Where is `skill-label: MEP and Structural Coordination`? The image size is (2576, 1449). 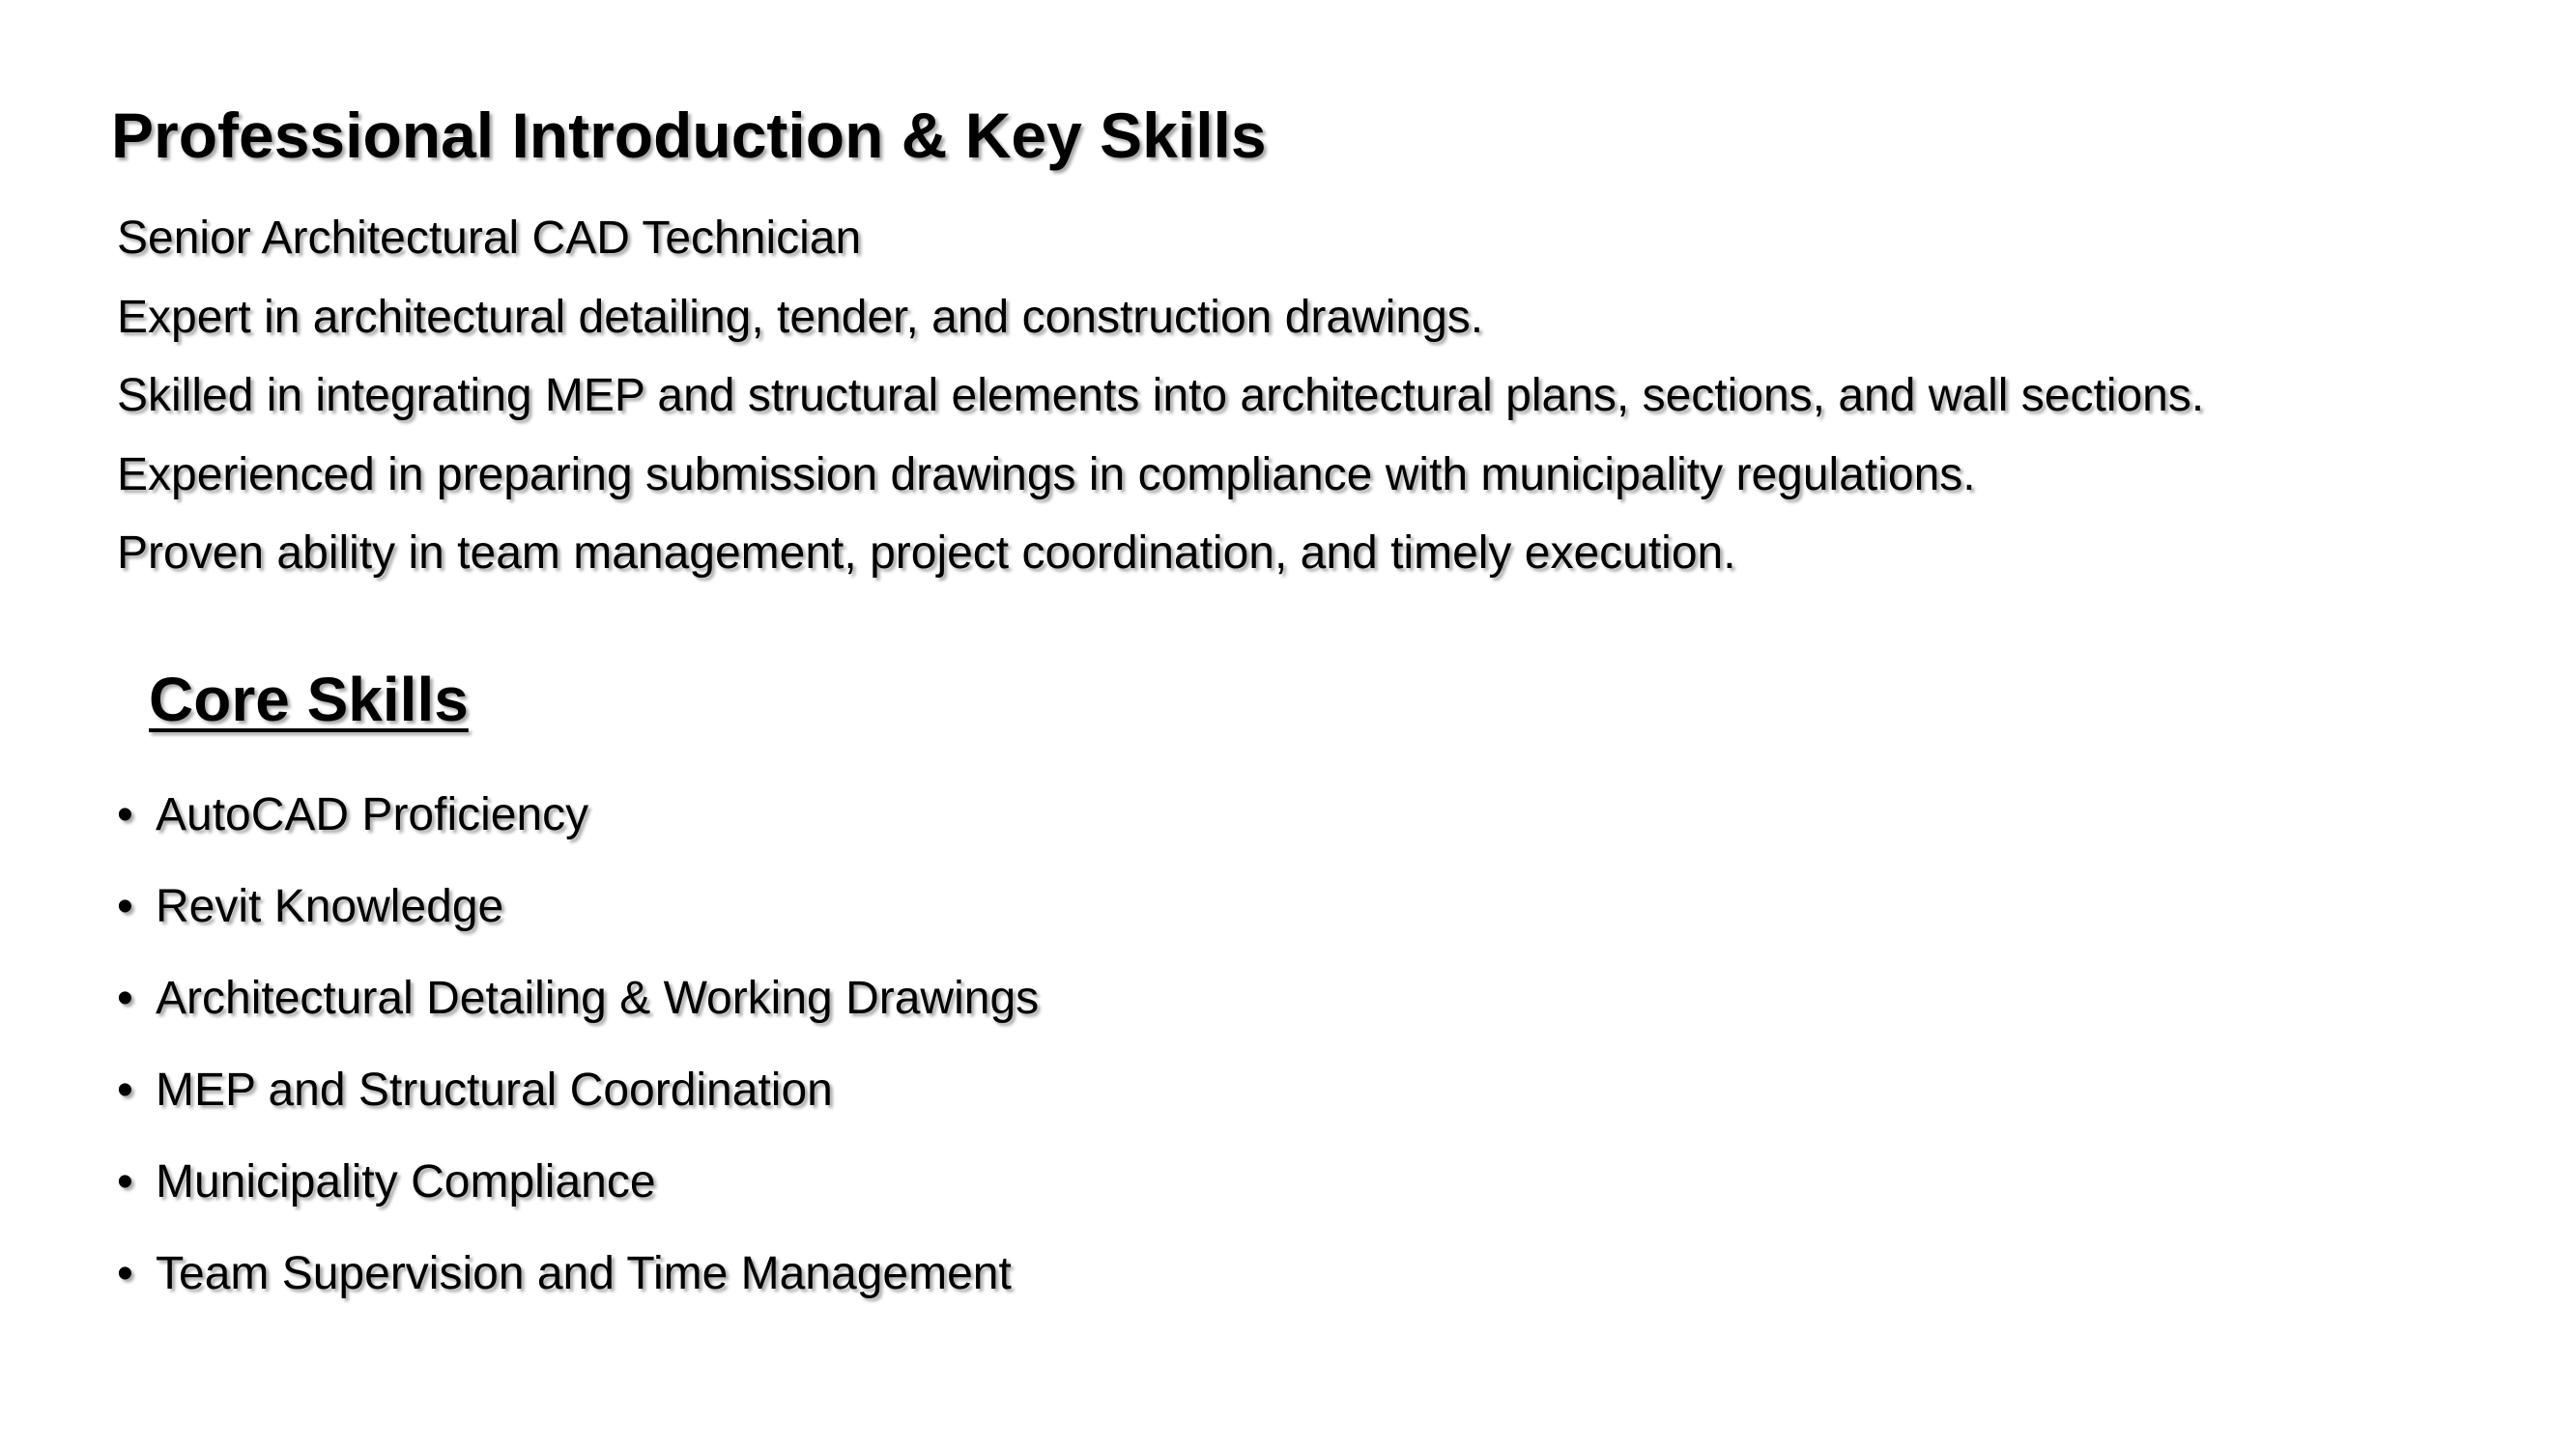 skill-label: MEP and Structural Coordination is located at coordinates (495, 1090).